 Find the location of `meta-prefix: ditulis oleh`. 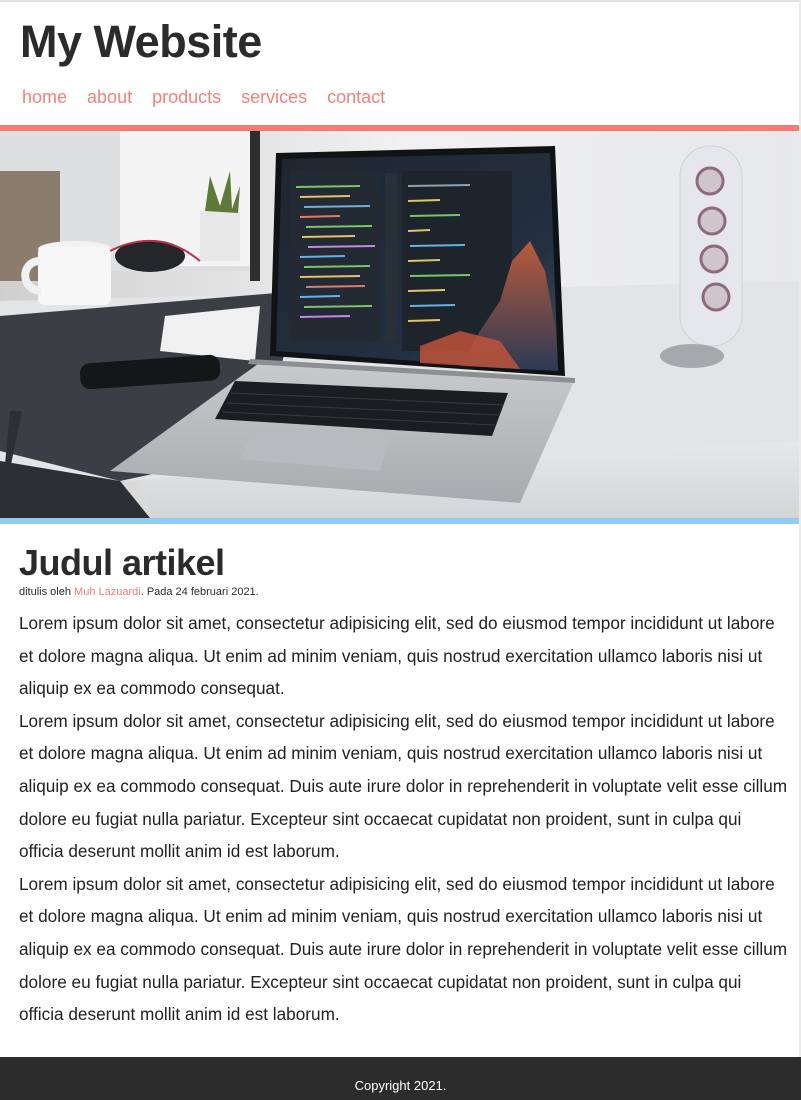

meta-prefix: ditulis oleh is located at coordinates (47, 592).